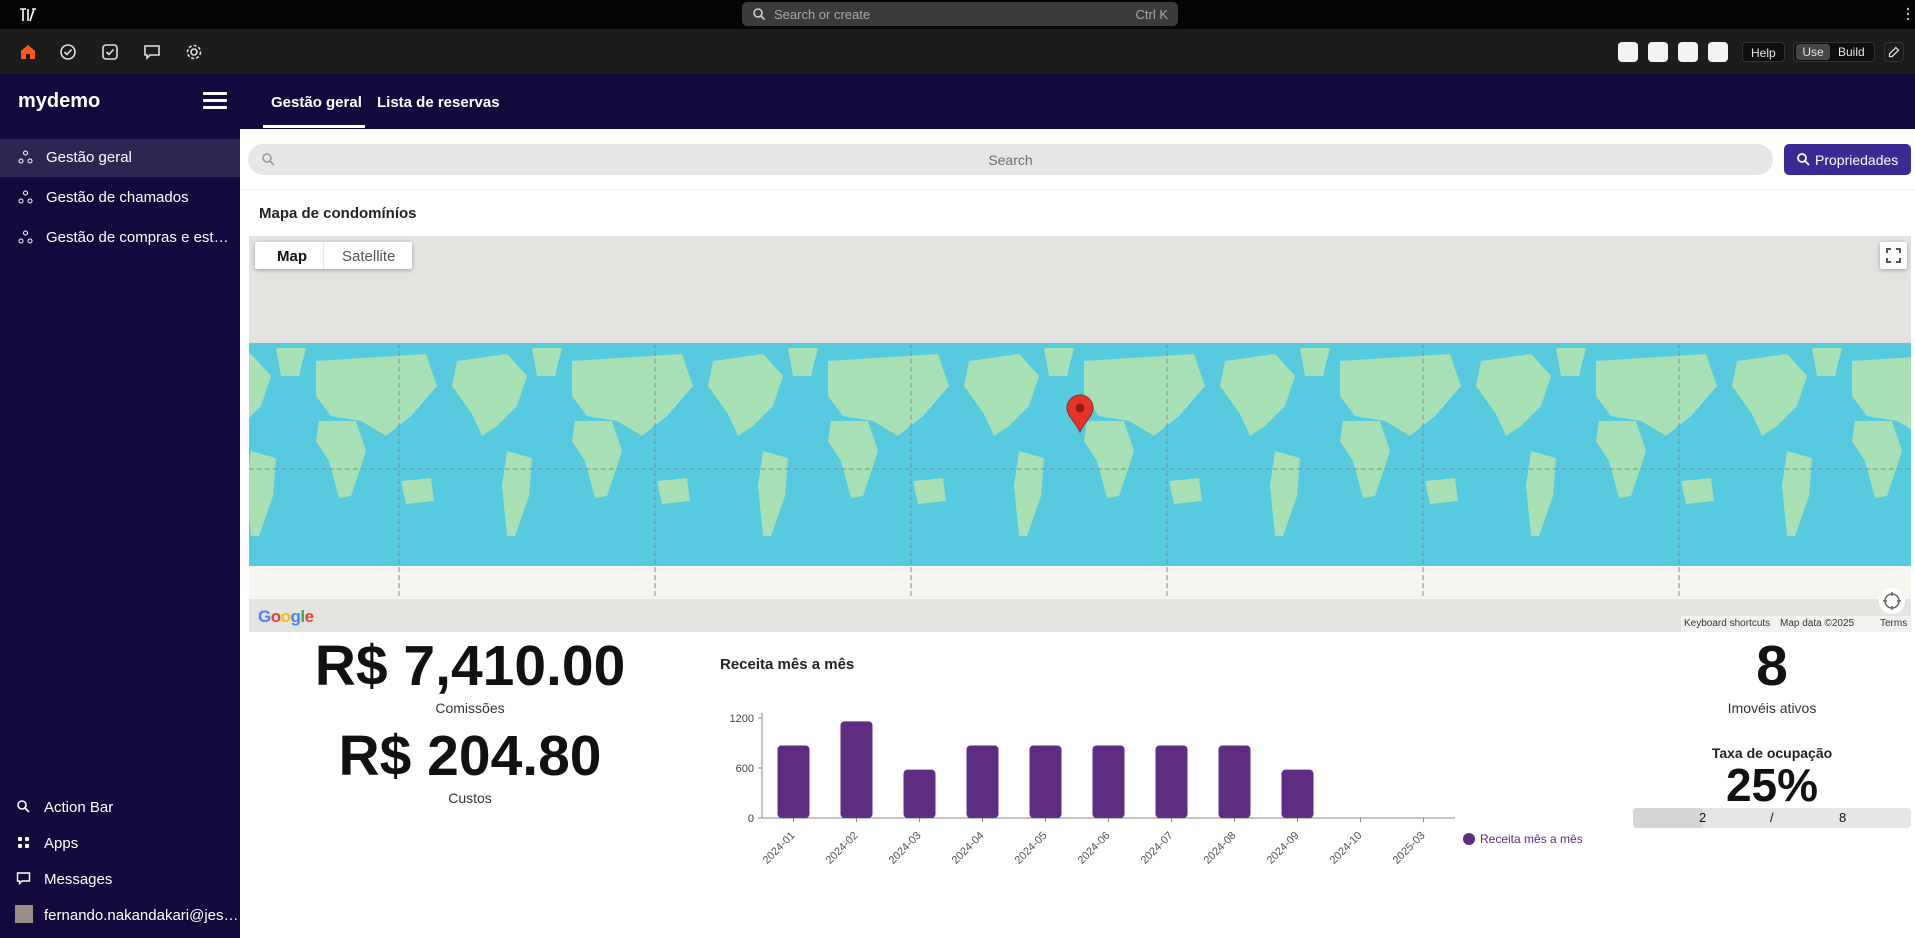 Image resolution: width=1915 pixels, height=938 pixels. Describe the element at coordinates (110, 52) in the screenshot. I see `task-icon` at that location.